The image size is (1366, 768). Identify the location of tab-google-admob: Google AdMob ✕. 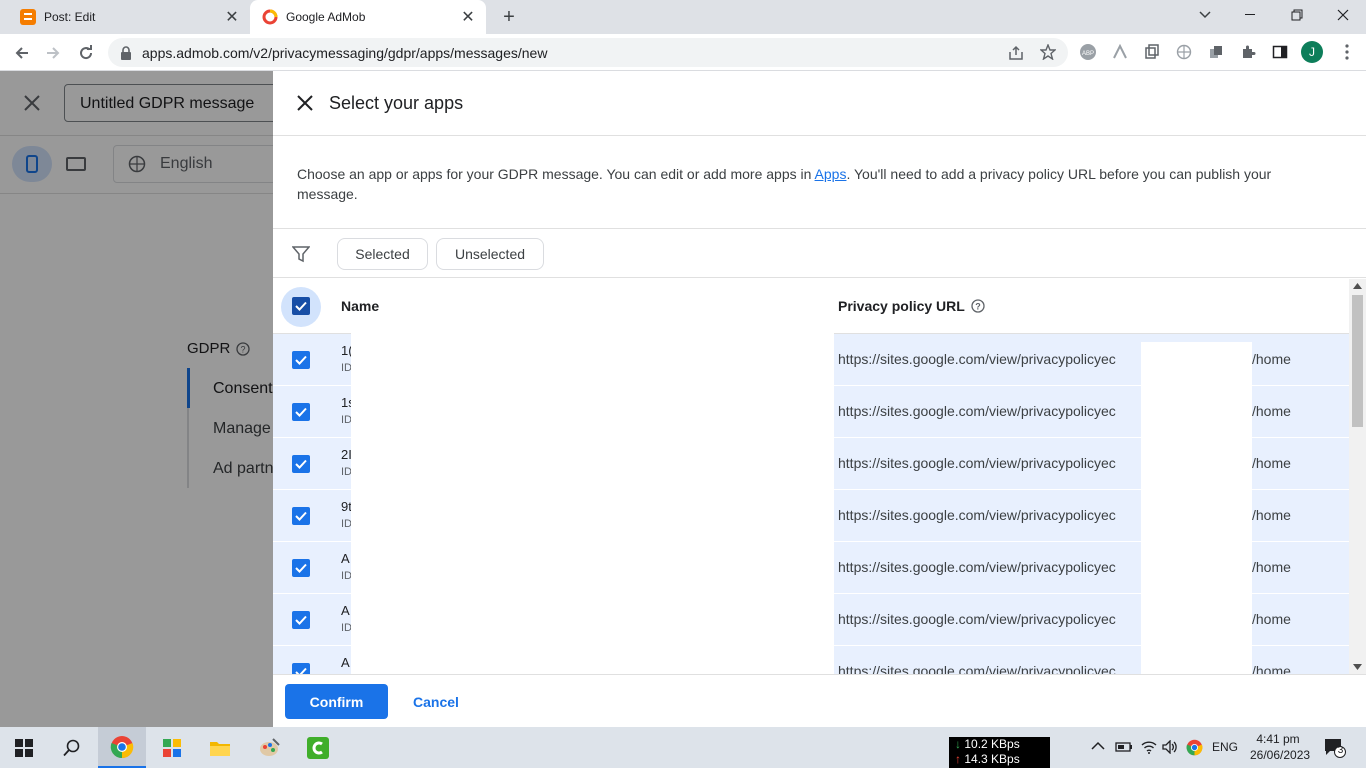
(368, 17).